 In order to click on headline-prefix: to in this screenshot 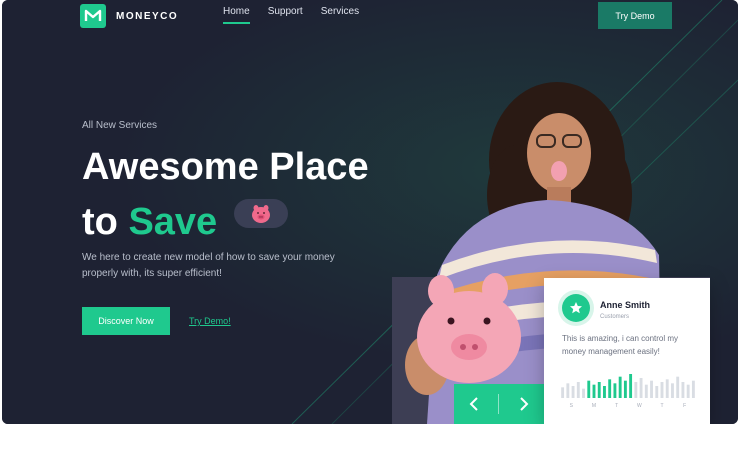, I will do `click(100, 222)`.